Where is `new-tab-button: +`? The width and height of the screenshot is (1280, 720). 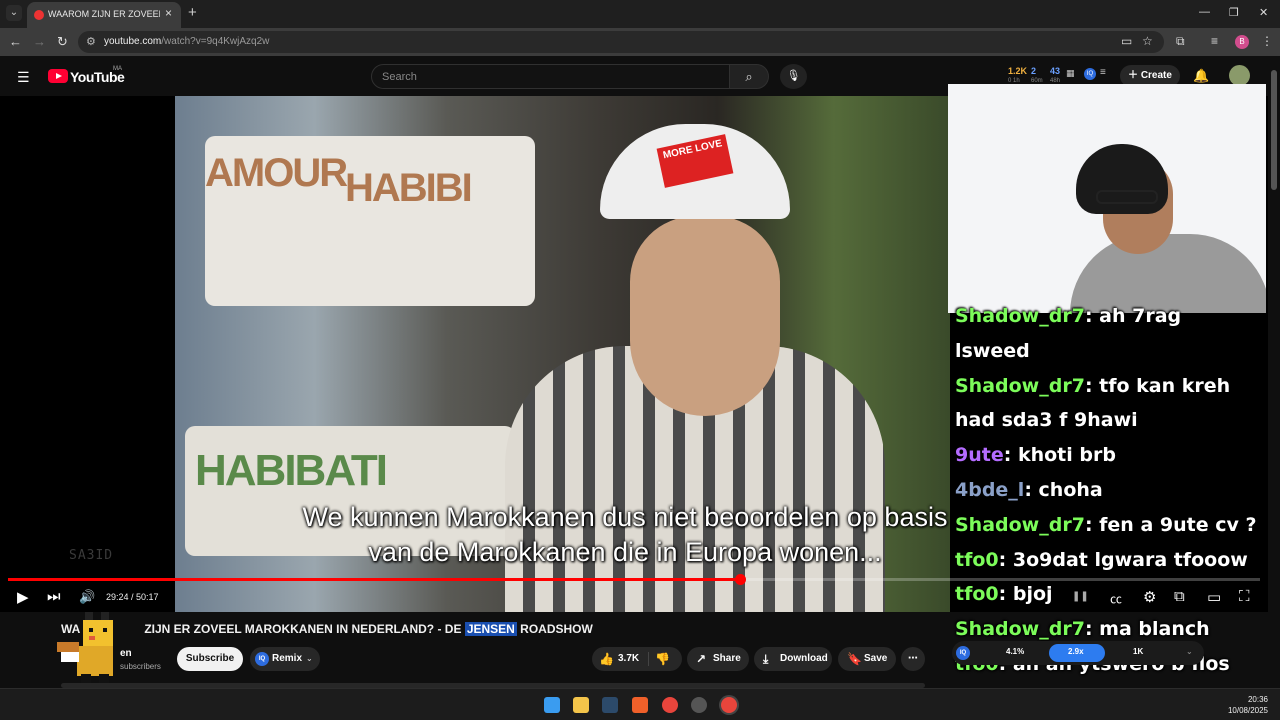
new-tab-button: + is located at coordinates (192, 12).